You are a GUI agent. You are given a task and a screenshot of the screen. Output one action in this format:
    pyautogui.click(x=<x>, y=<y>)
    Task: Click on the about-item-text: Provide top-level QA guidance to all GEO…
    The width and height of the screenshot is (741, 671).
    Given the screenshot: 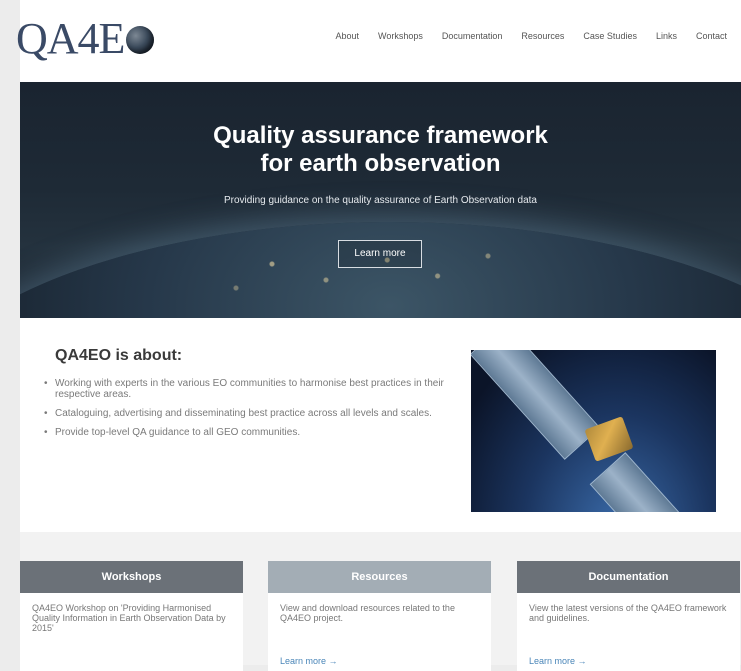 What is the action you would take?
    pyautogui.click(x=178, y=432)
    